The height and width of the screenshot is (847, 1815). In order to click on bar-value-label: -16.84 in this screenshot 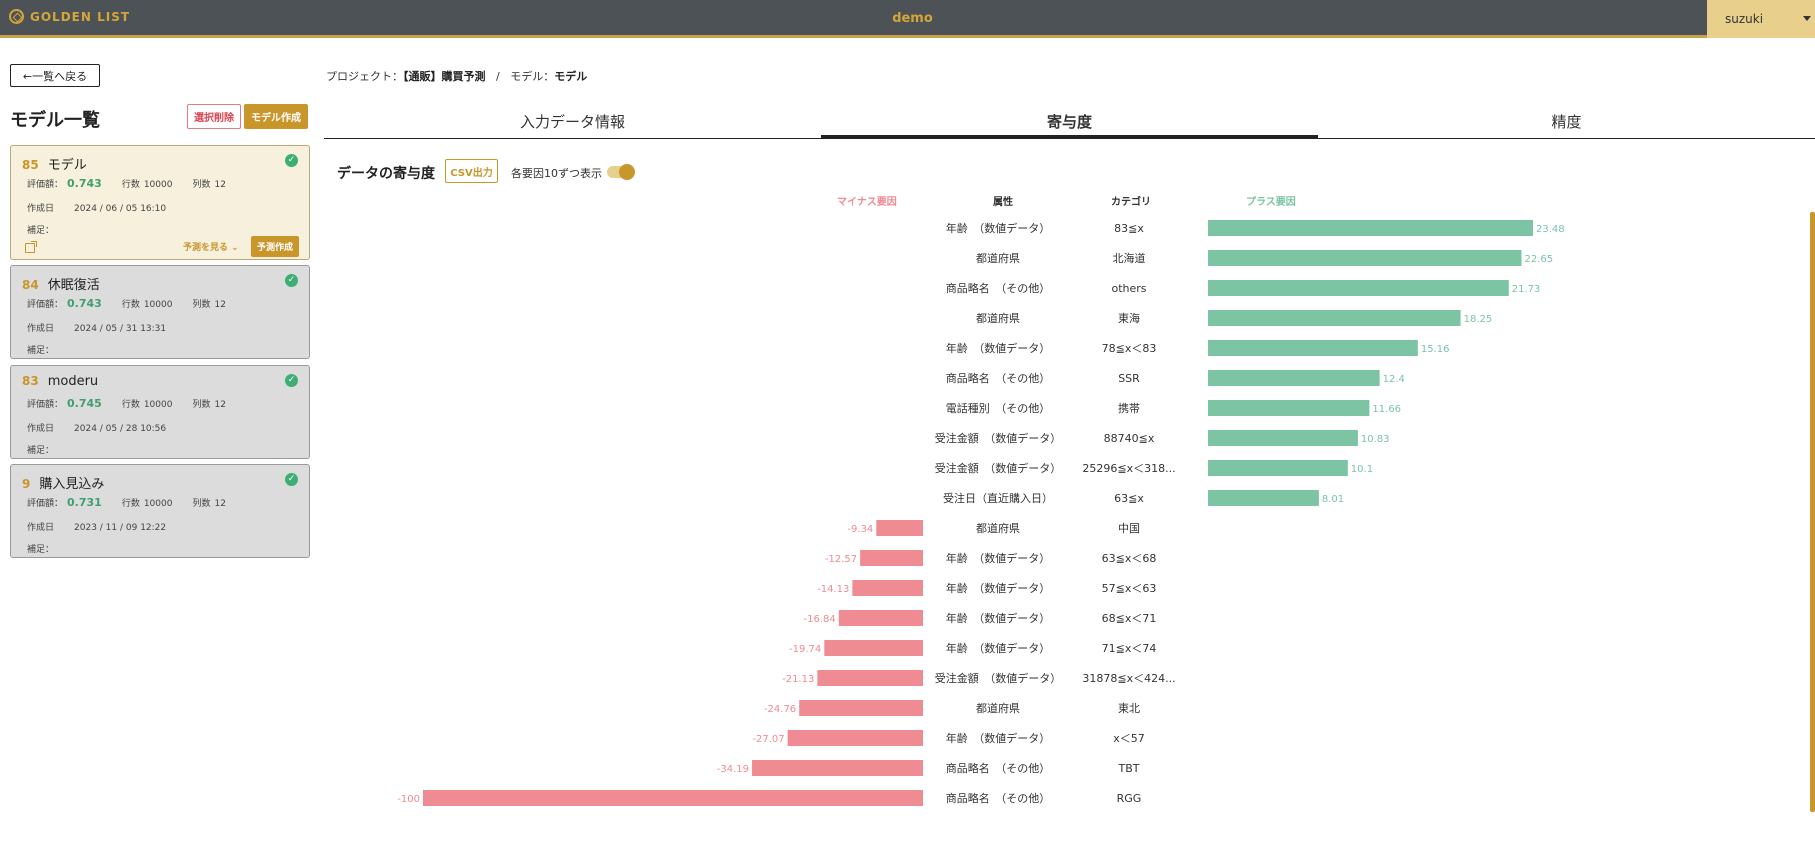, I will do `click(820, 619)`.